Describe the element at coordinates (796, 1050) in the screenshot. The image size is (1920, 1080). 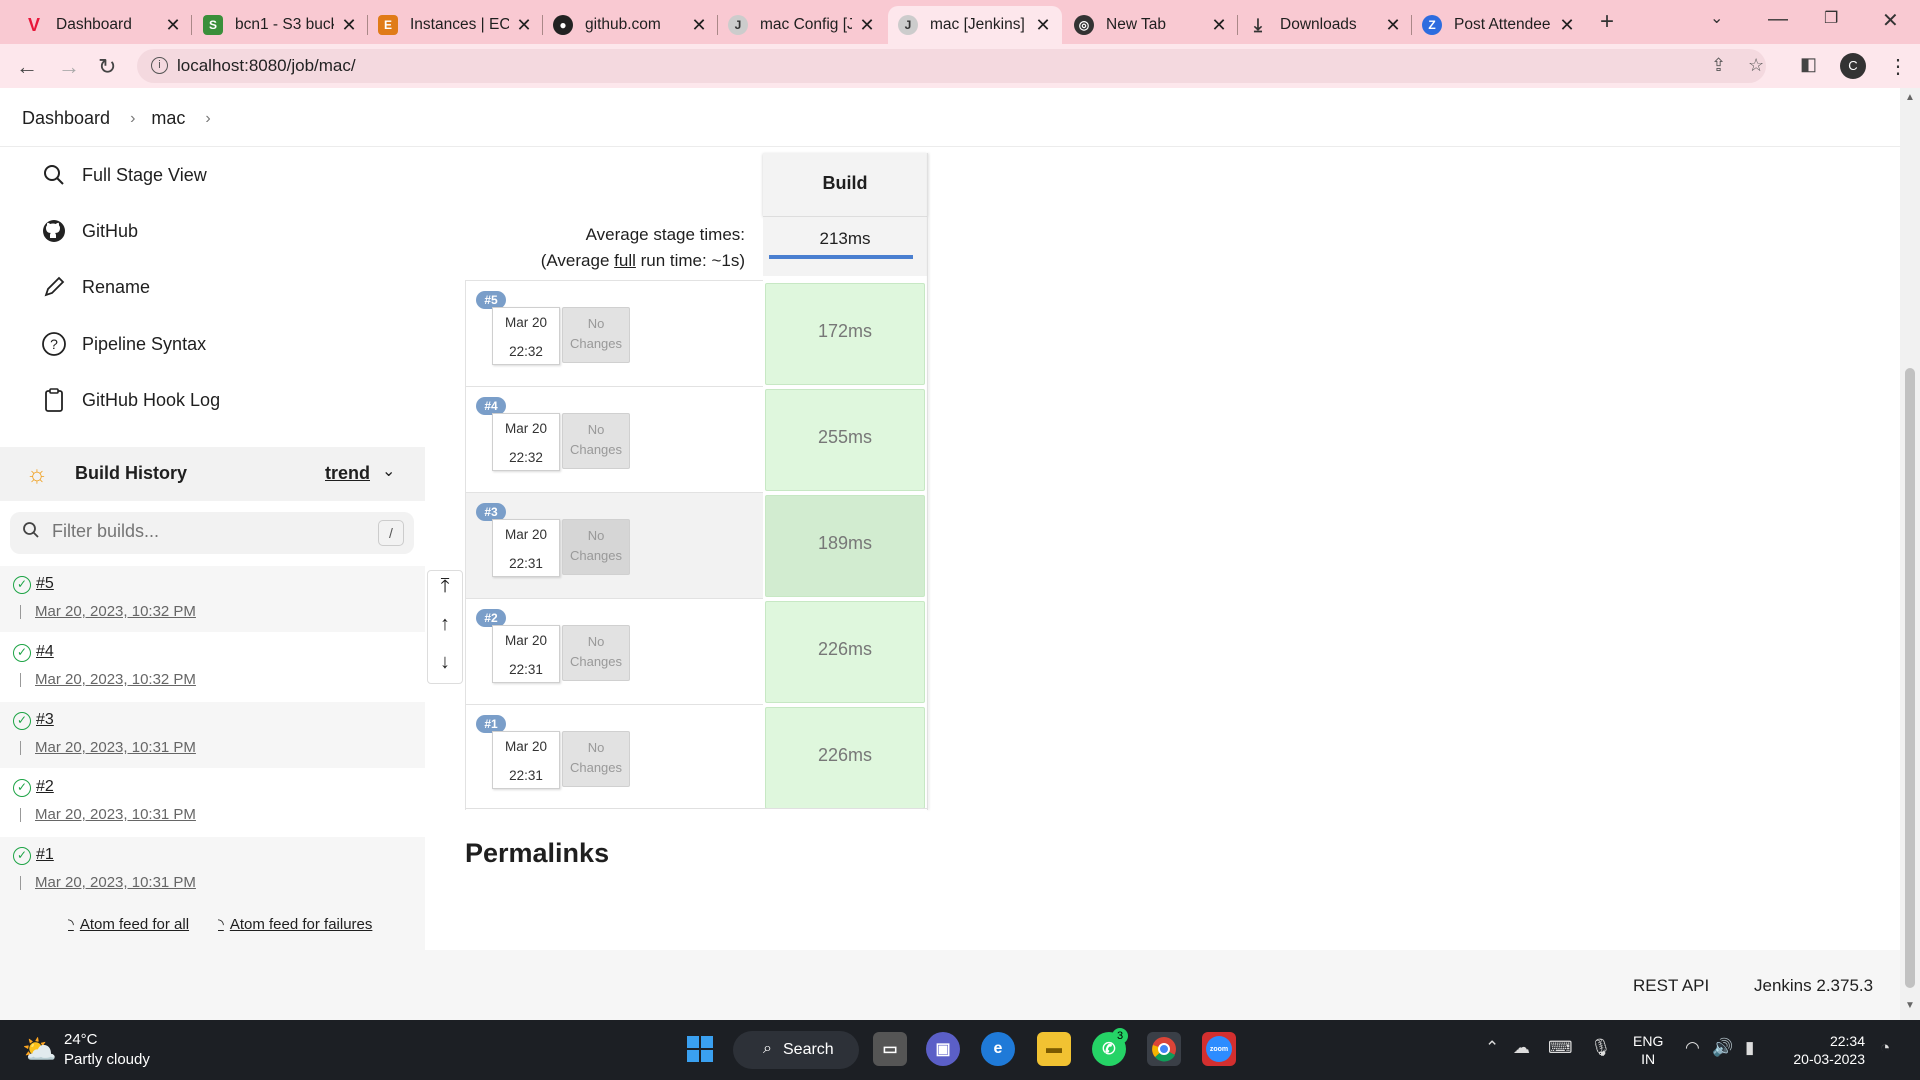
I see `taskbar-search: ⌕ Search` at that location.